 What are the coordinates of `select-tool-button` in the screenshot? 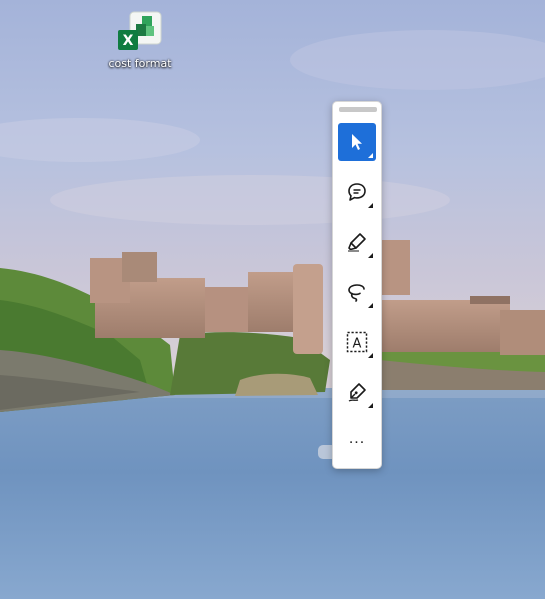 It's located at (357, 142).